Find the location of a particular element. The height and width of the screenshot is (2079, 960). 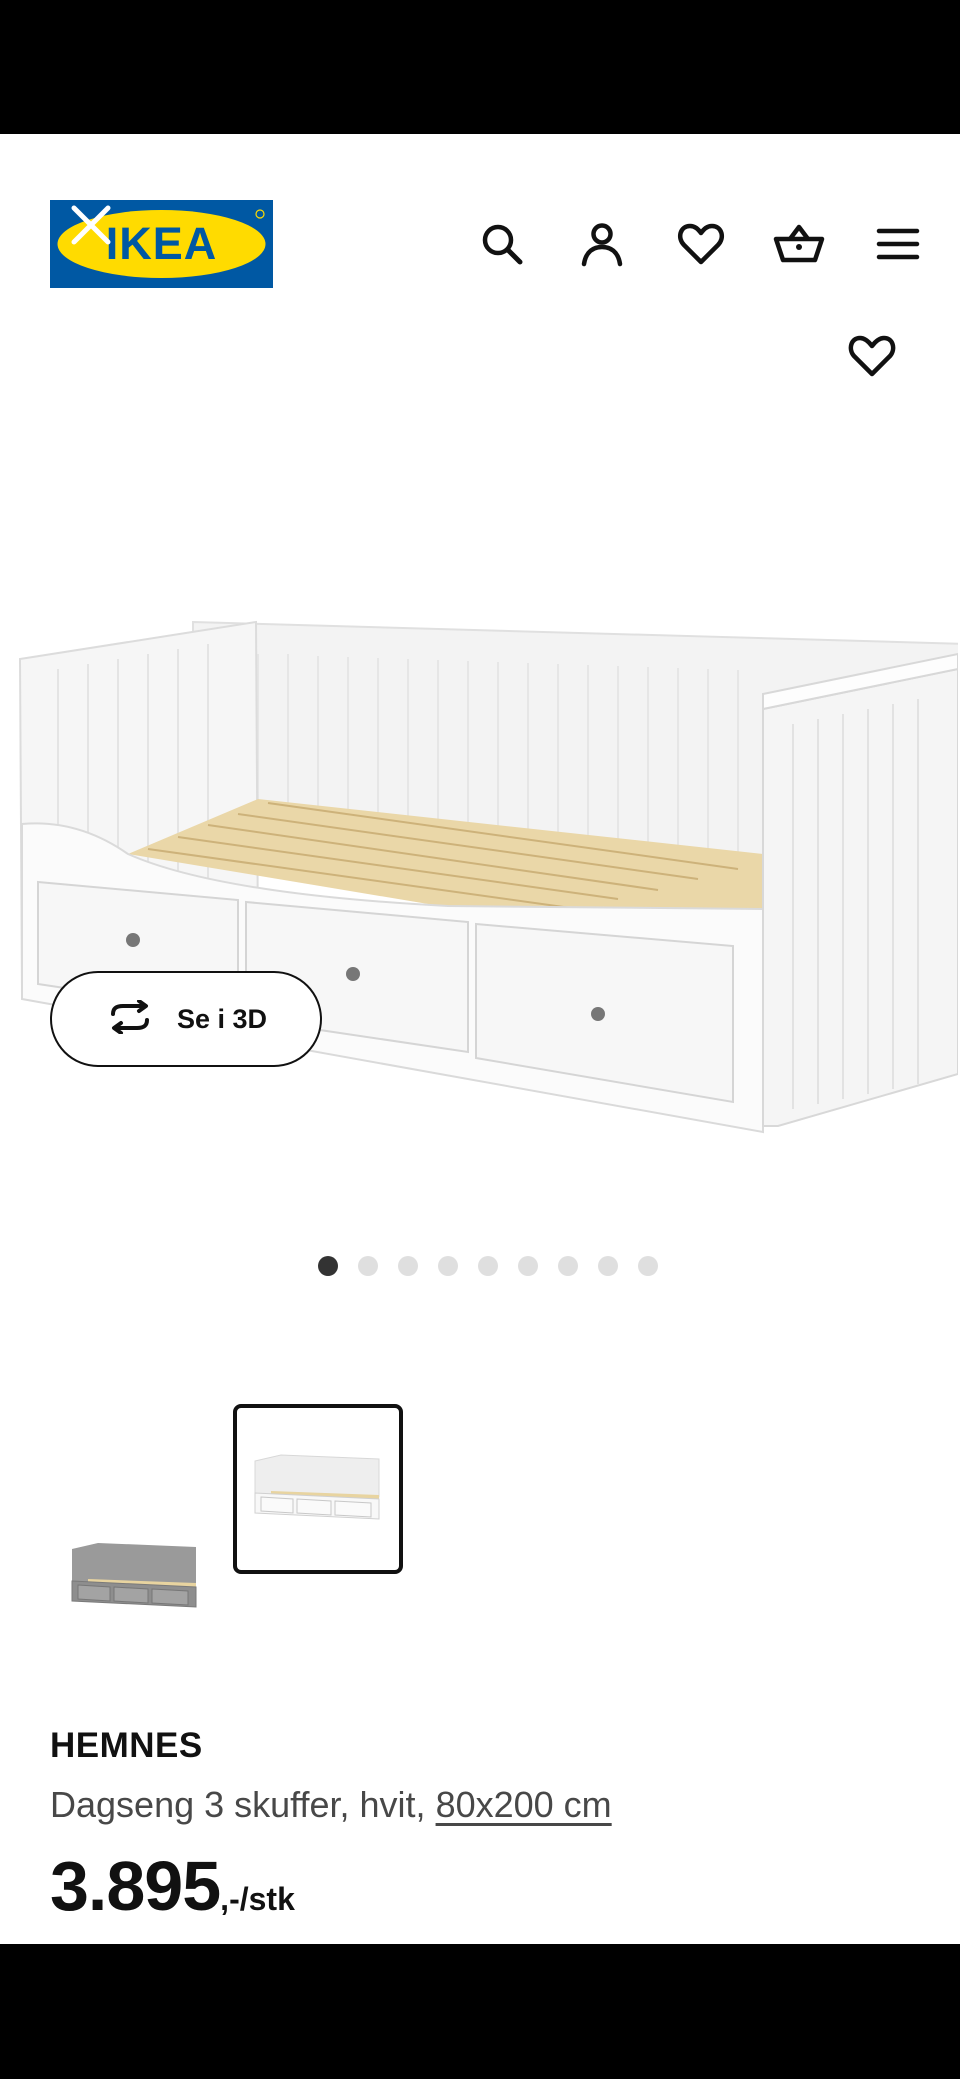

product-price: 3.895,-/stk is located at coordinates (172, 1886).